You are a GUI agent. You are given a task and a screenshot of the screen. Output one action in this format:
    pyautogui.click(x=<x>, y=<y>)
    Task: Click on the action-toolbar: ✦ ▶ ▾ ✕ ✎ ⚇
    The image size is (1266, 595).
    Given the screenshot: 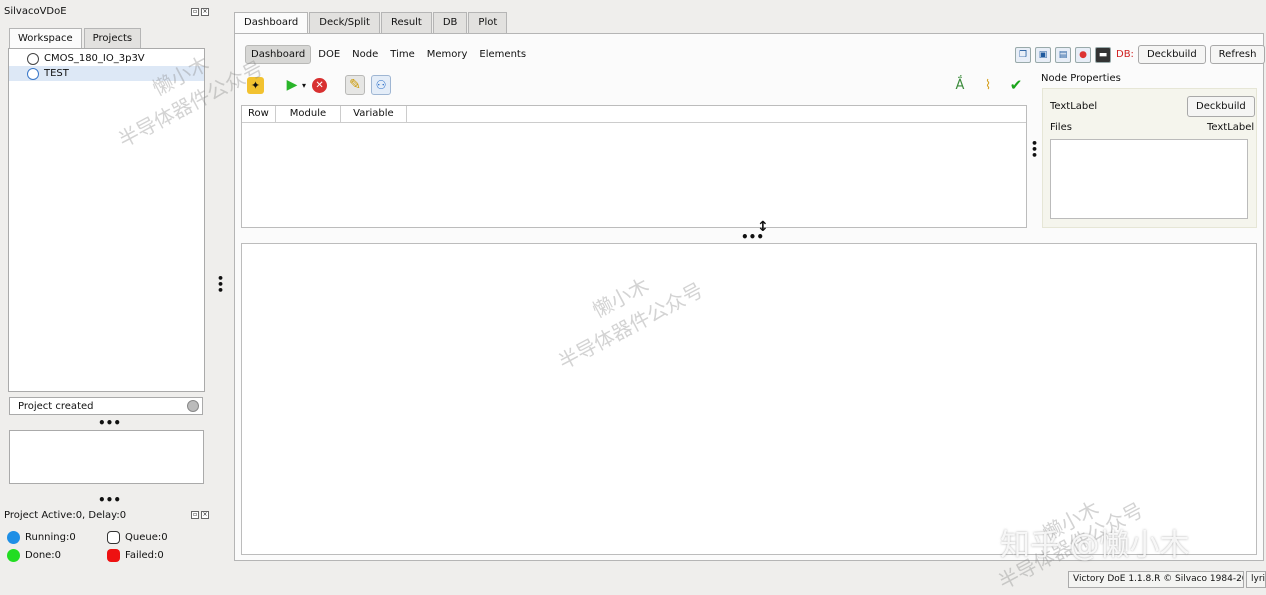 What is the action you would take?
    pyautogui.click(x=319, y=85)
    